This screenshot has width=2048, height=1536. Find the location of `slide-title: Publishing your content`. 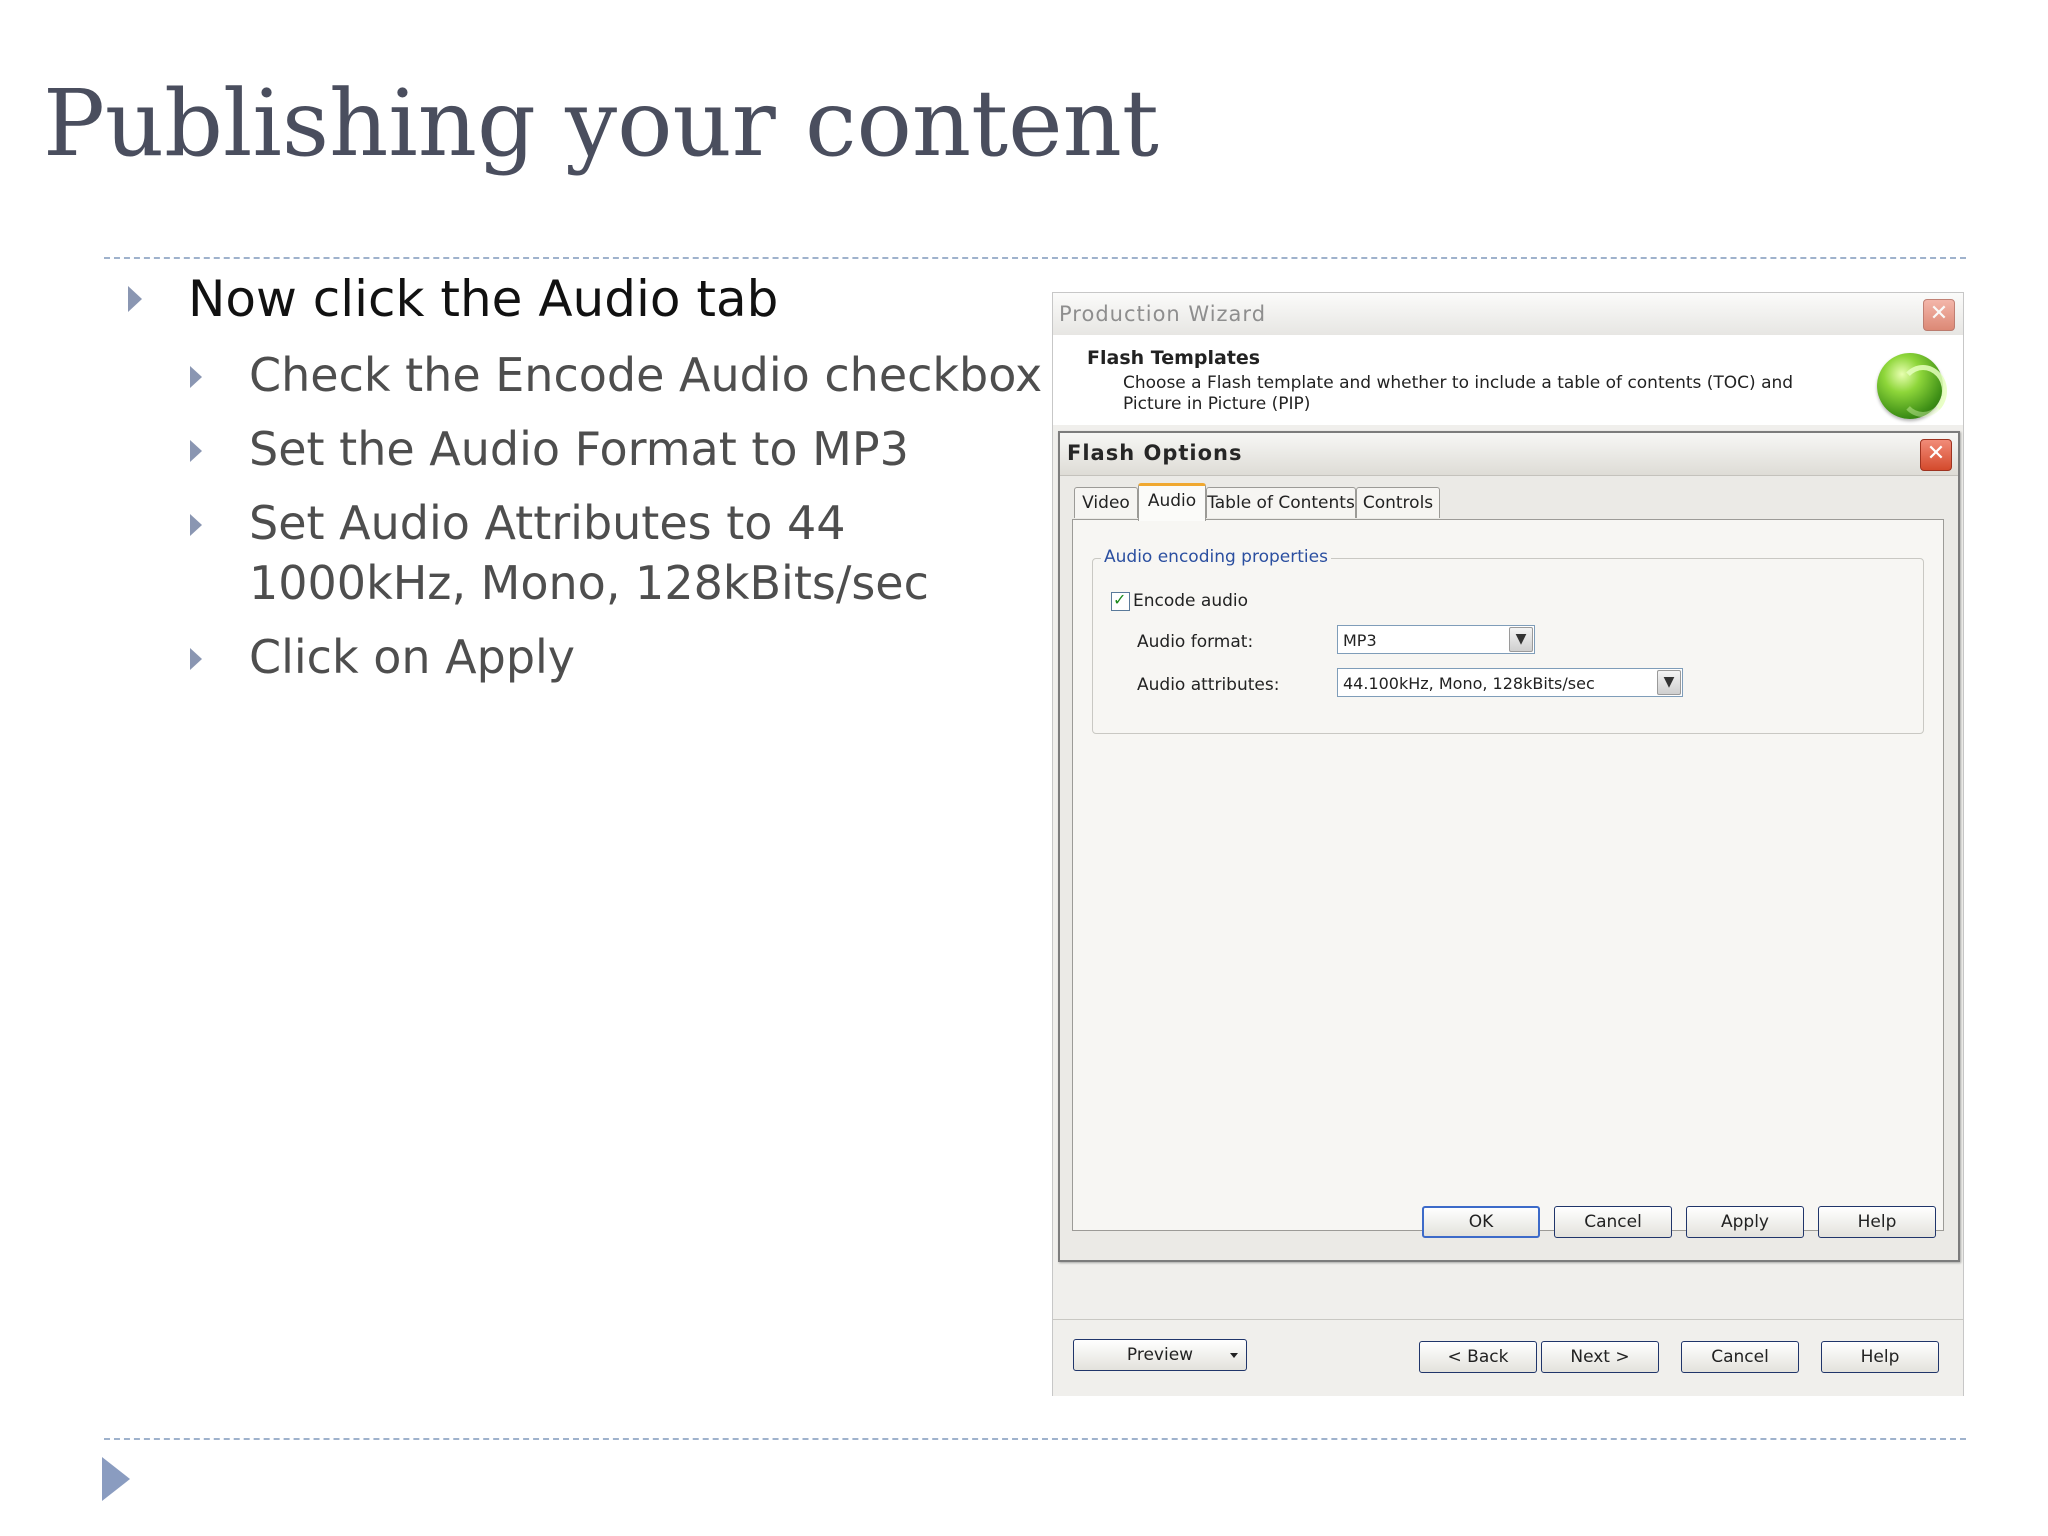

slide-title: Publishing your content is located at coordinates (601, 123).